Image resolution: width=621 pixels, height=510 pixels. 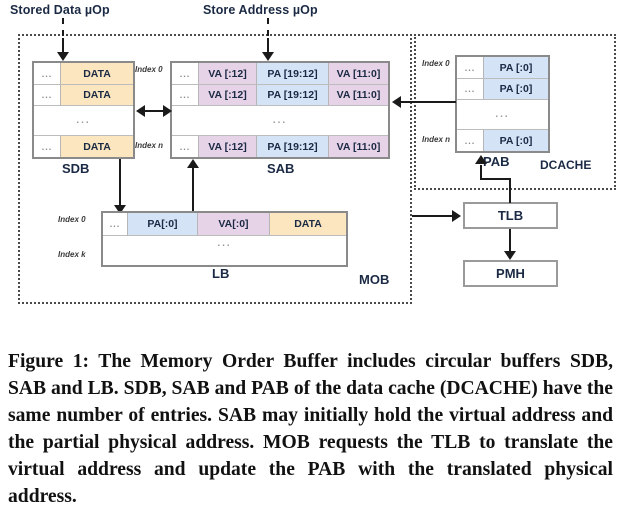 I want to click on sdb-to-lb-line, so click(x=120, y=184).